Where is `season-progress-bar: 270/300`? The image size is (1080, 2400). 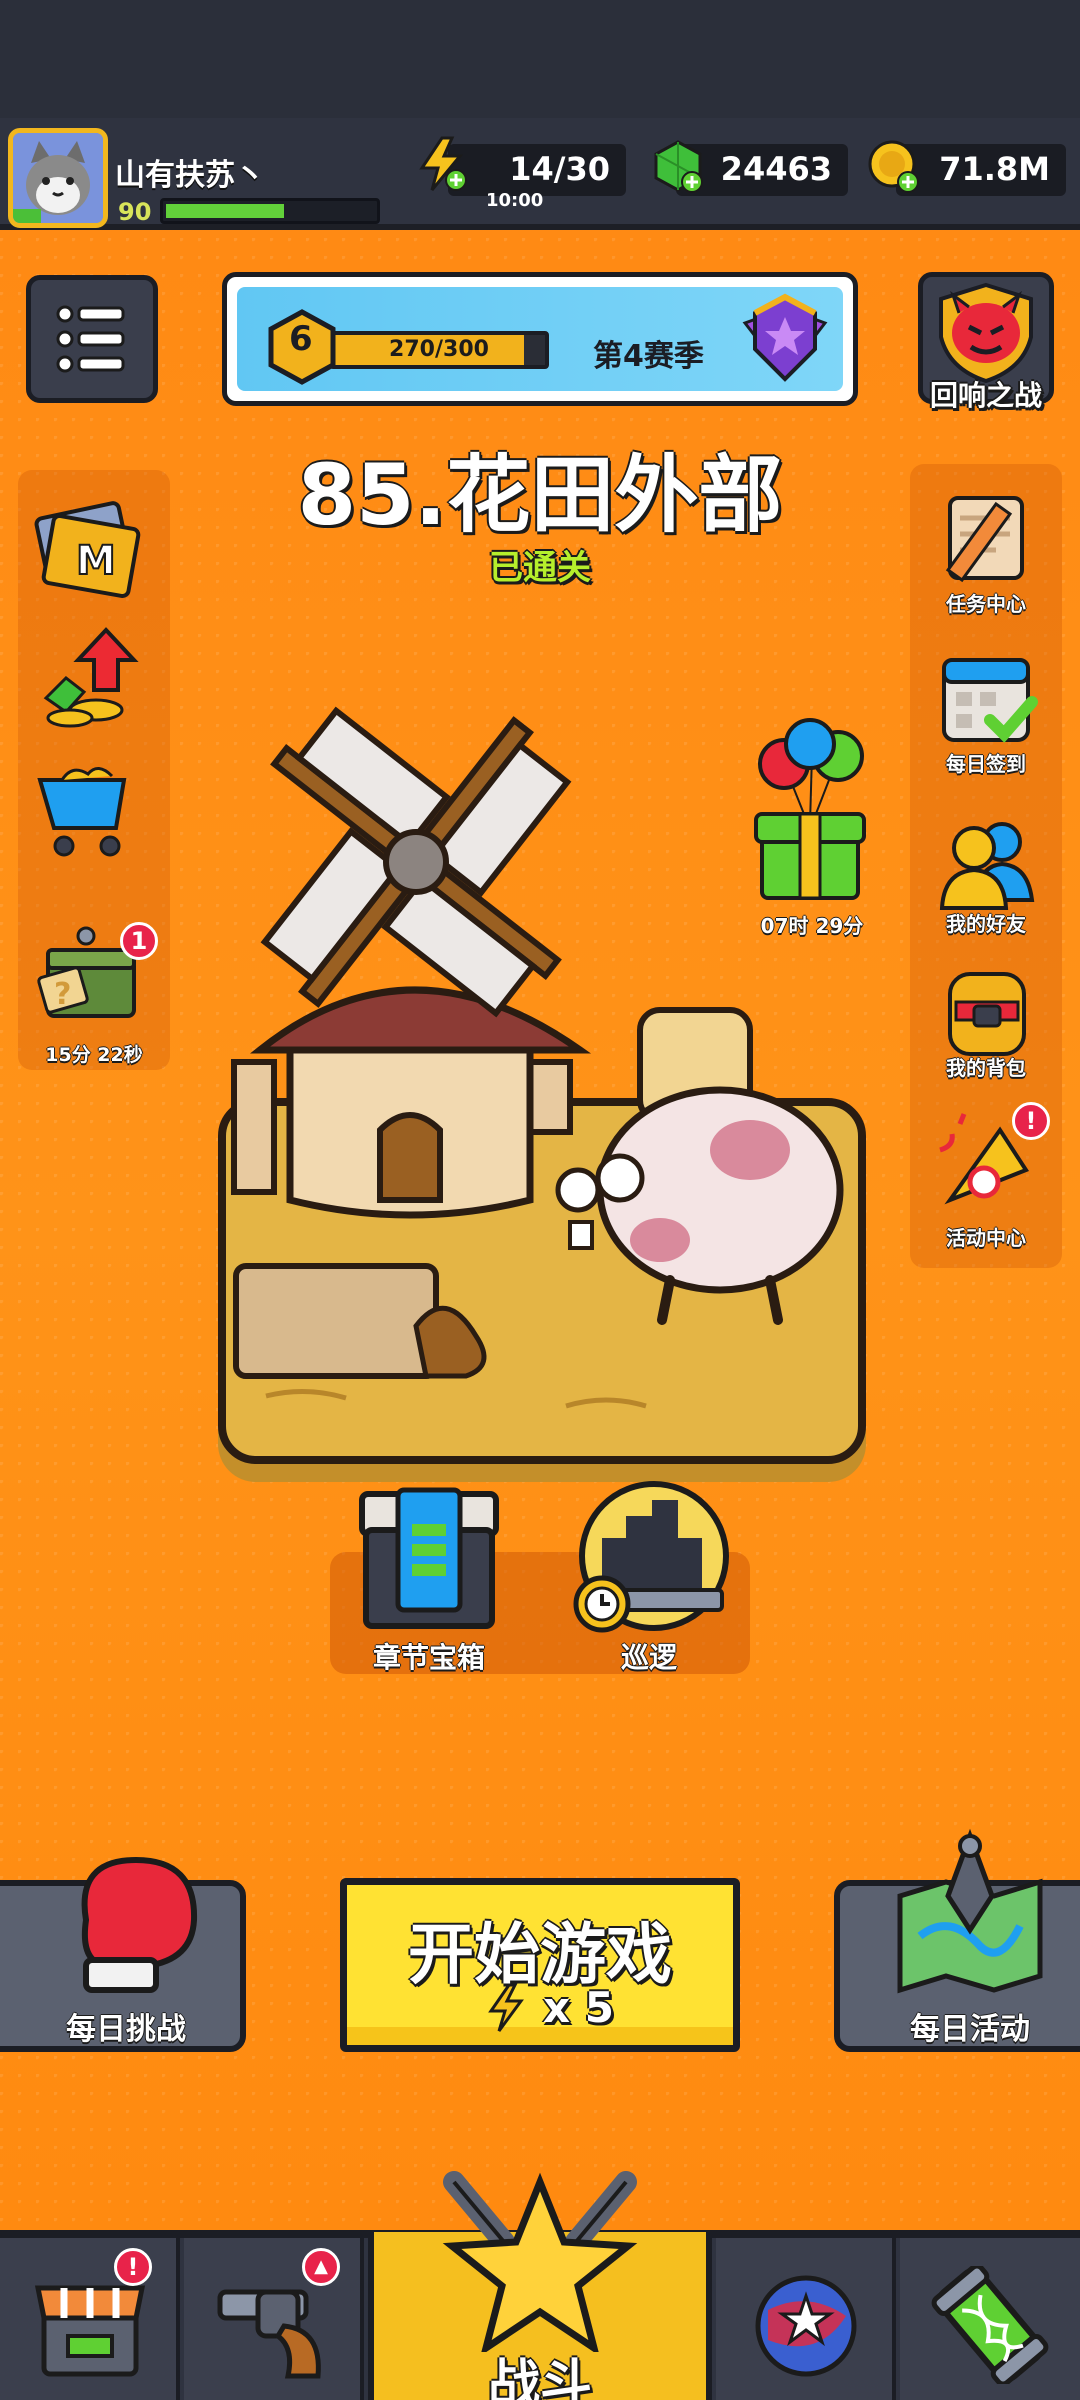 season-progress-bar: 270/300 is located at coordinates (439, 350).